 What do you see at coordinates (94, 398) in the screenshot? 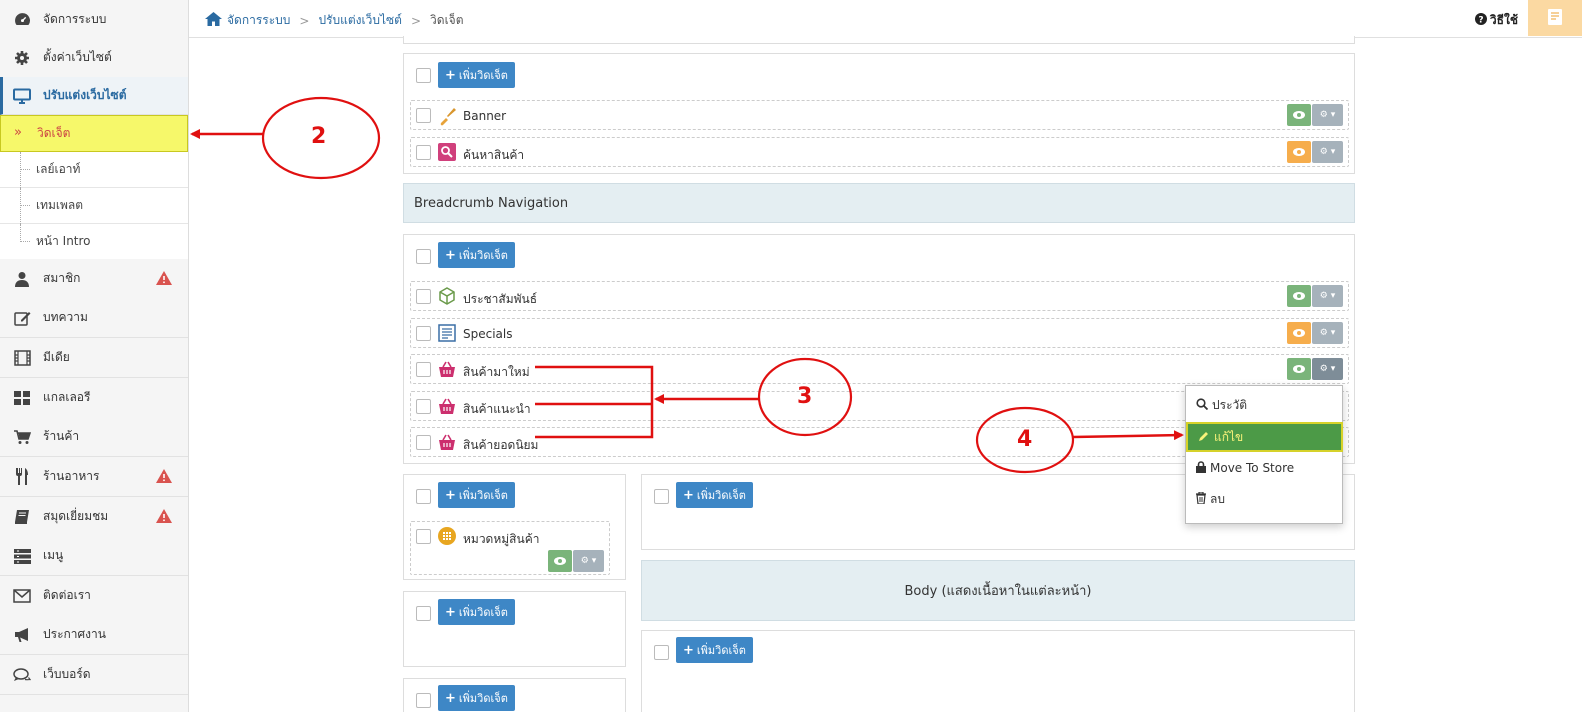
I see `sidebar-item-gallery: แกลเลอรี` at bounding box center [94, 398].